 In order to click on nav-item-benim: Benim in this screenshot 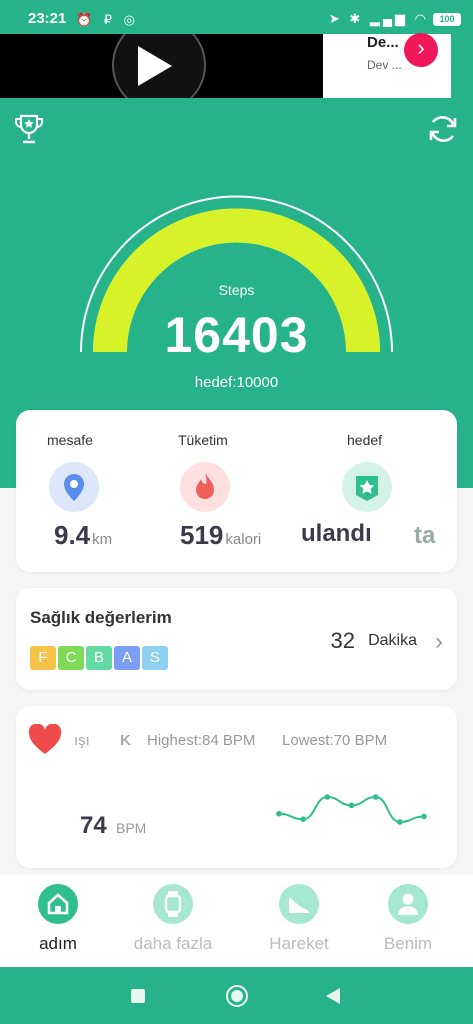, I will do `click(408, 919)`.